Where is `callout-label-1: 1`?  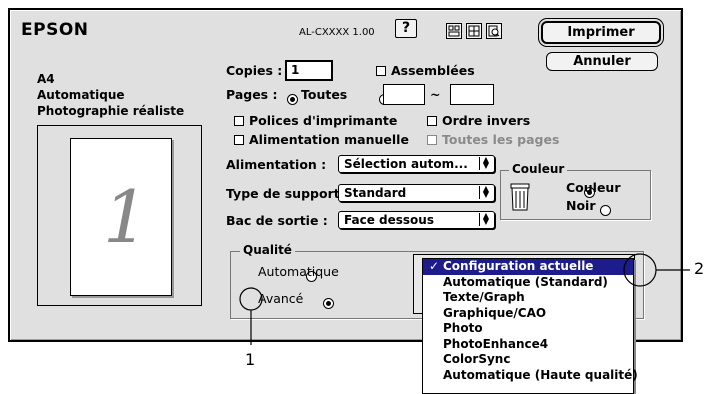 callout-label-1: 1 is located at coordinates (250, 359).